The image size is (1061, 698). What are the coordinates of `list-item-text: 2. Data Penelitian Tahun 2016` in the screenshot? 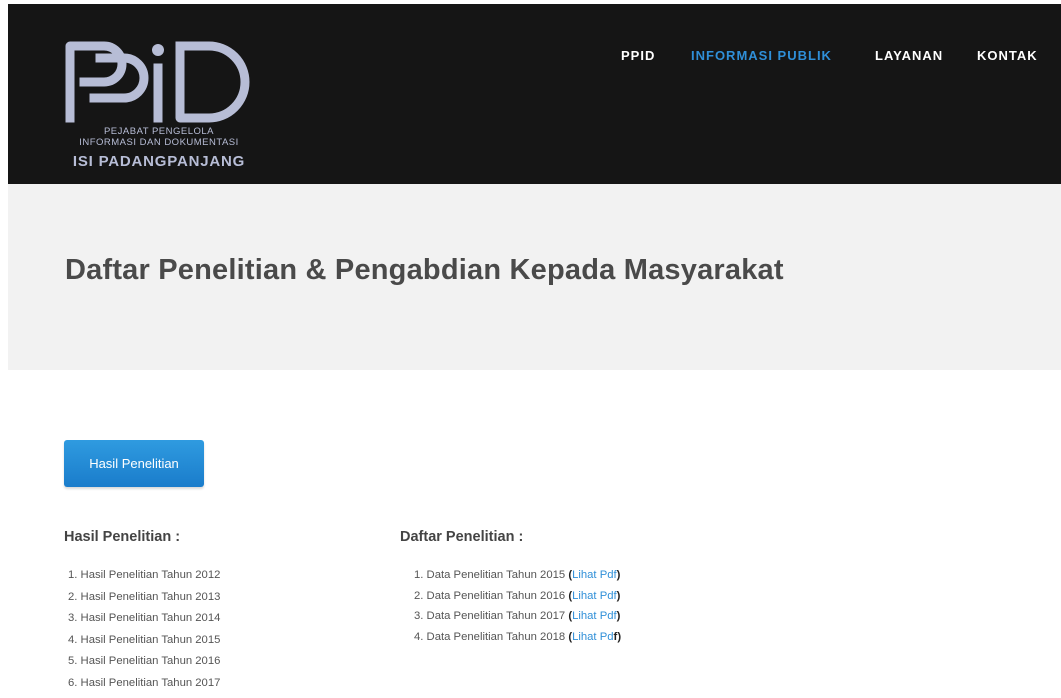 It's located at (490, 595).